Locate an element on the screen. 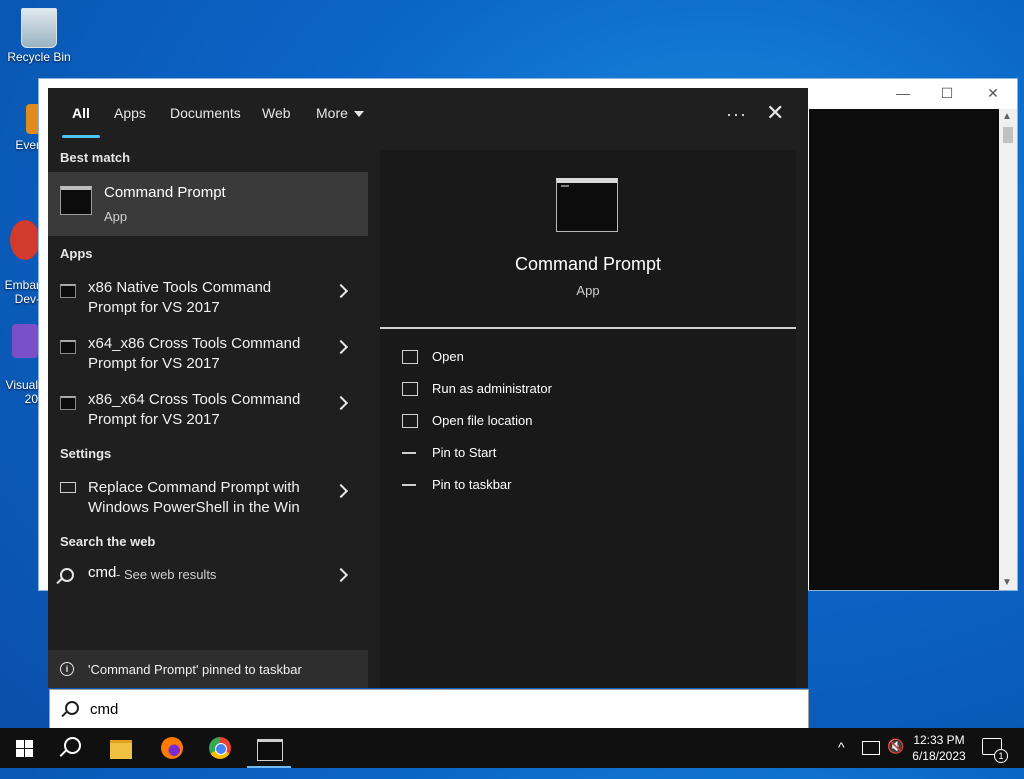  firefox-button is located at coordinates (172, 748).